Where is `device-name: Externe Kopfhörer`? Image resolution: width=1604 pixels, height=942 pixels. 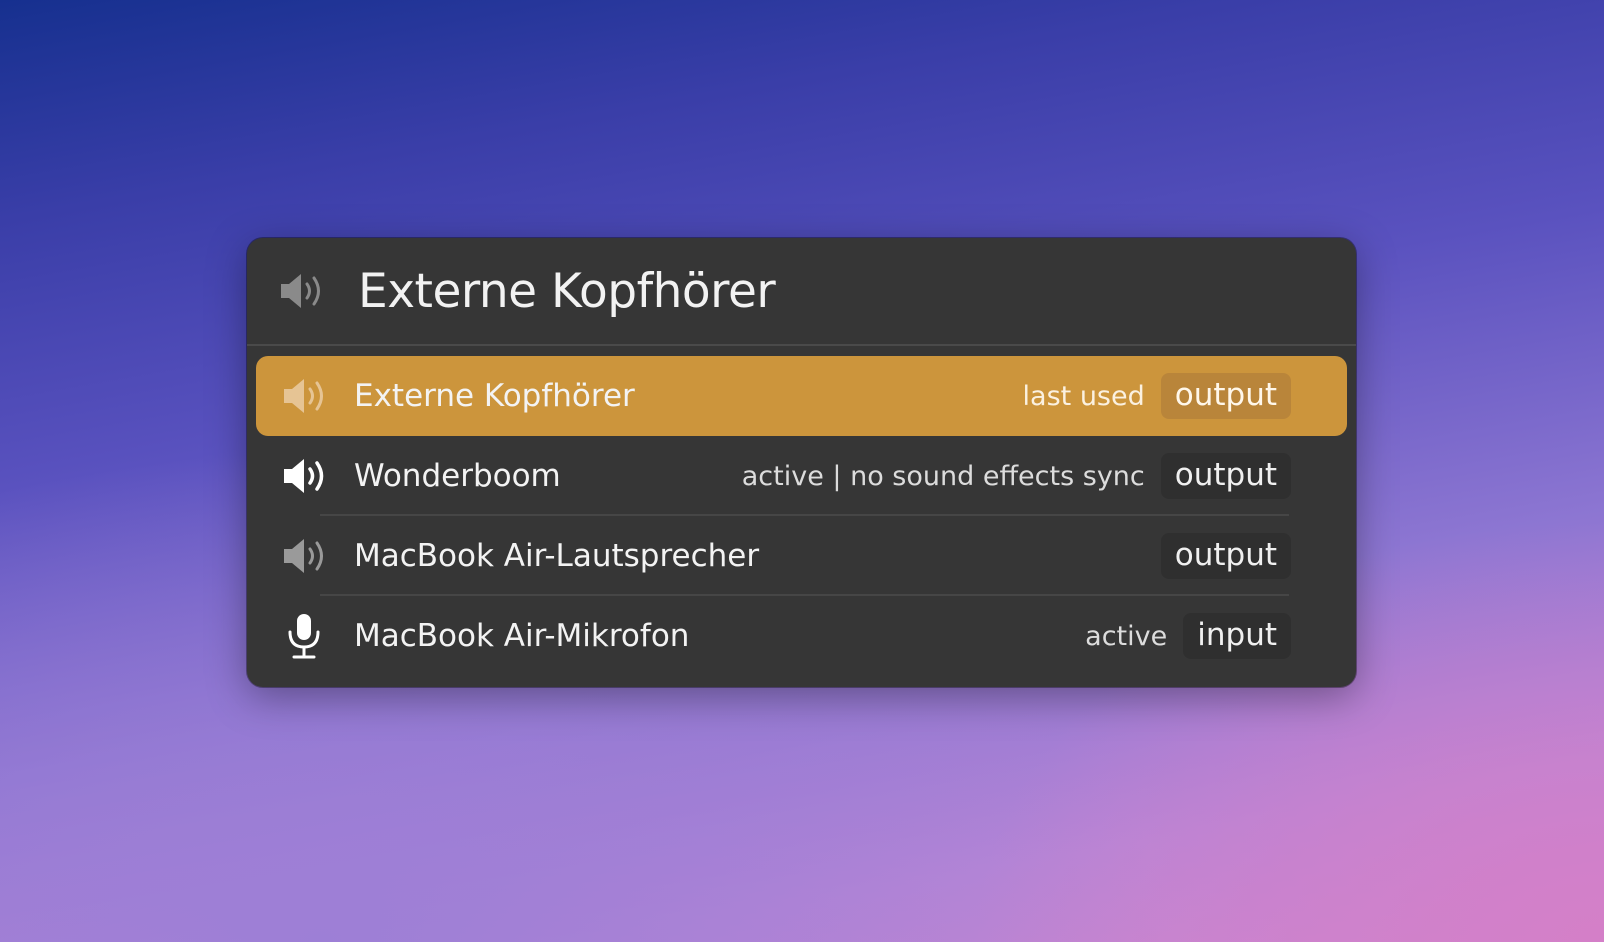 device-name: Externe Kopfhörer is located at coordinates (494, 396).